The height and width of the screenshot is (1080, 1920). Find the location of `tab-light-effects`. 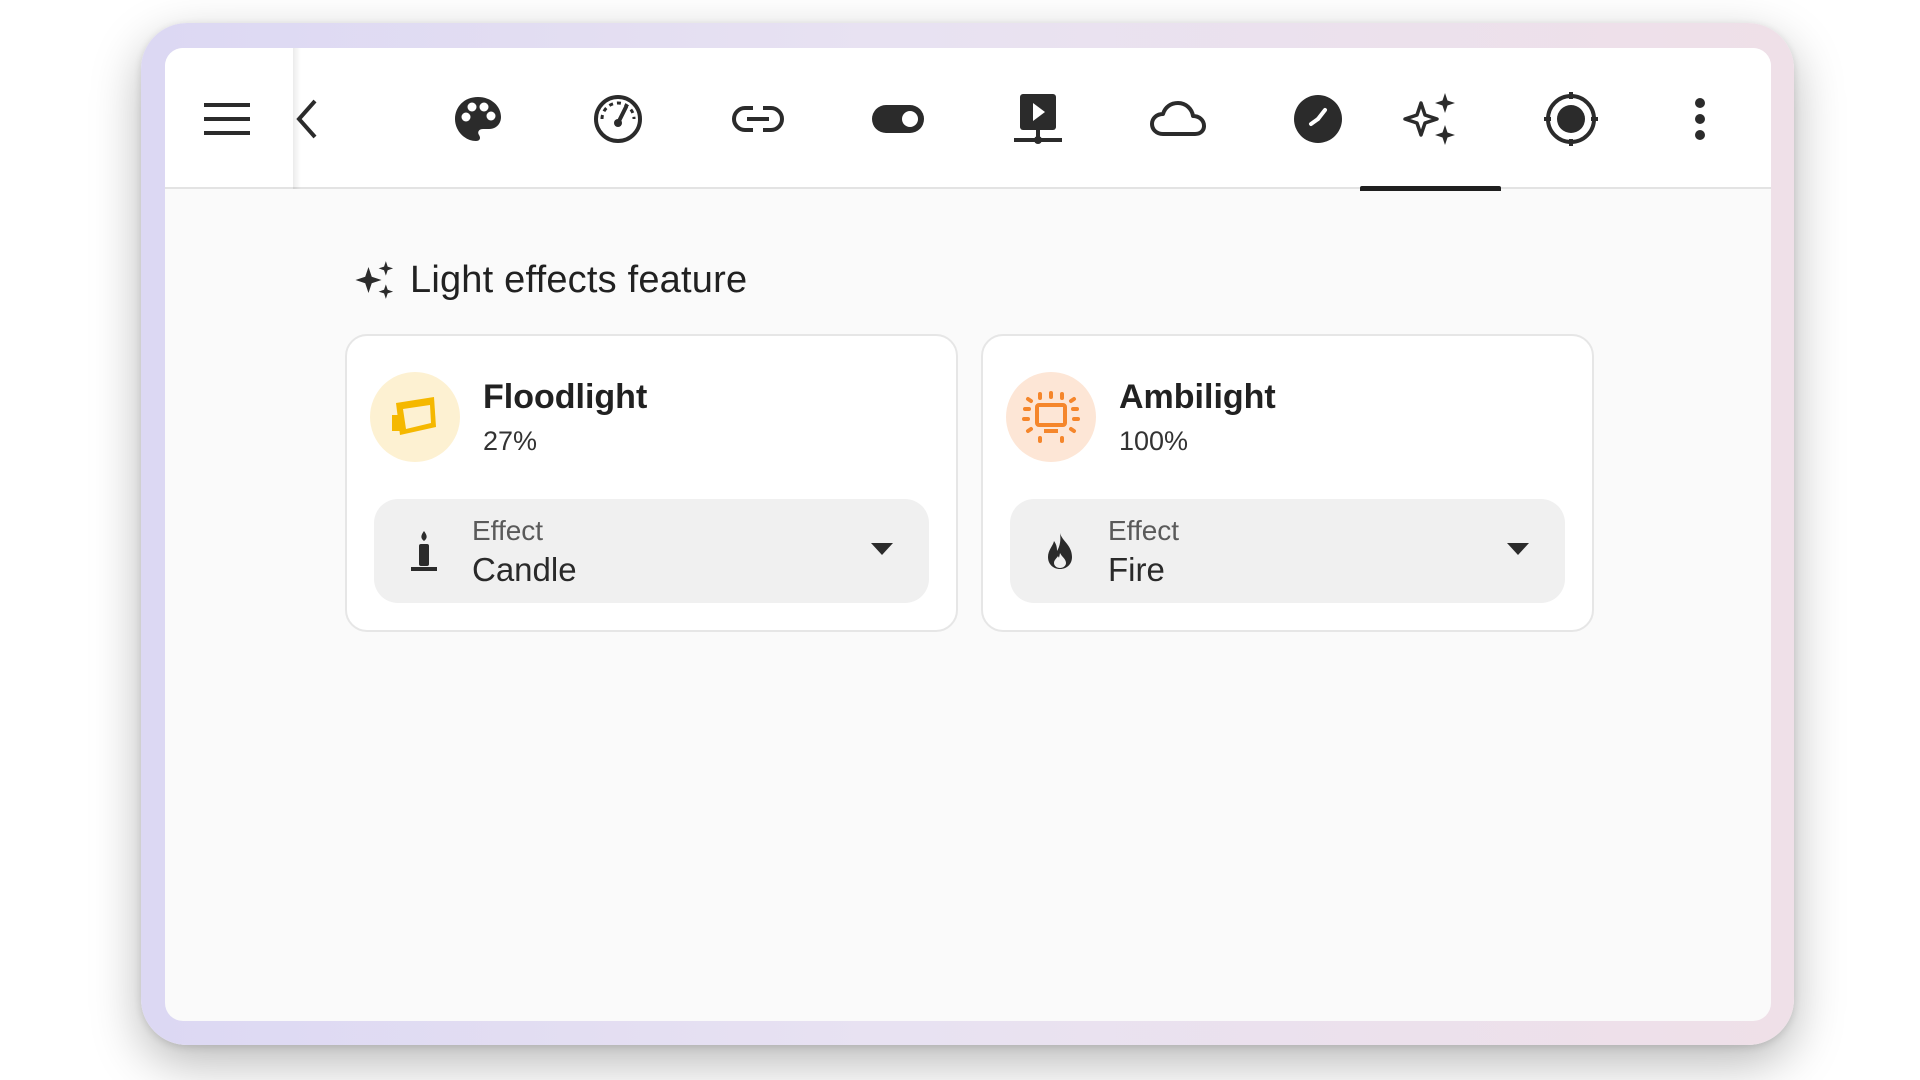

tab-light-effects is located at coordinates (1430, 119).